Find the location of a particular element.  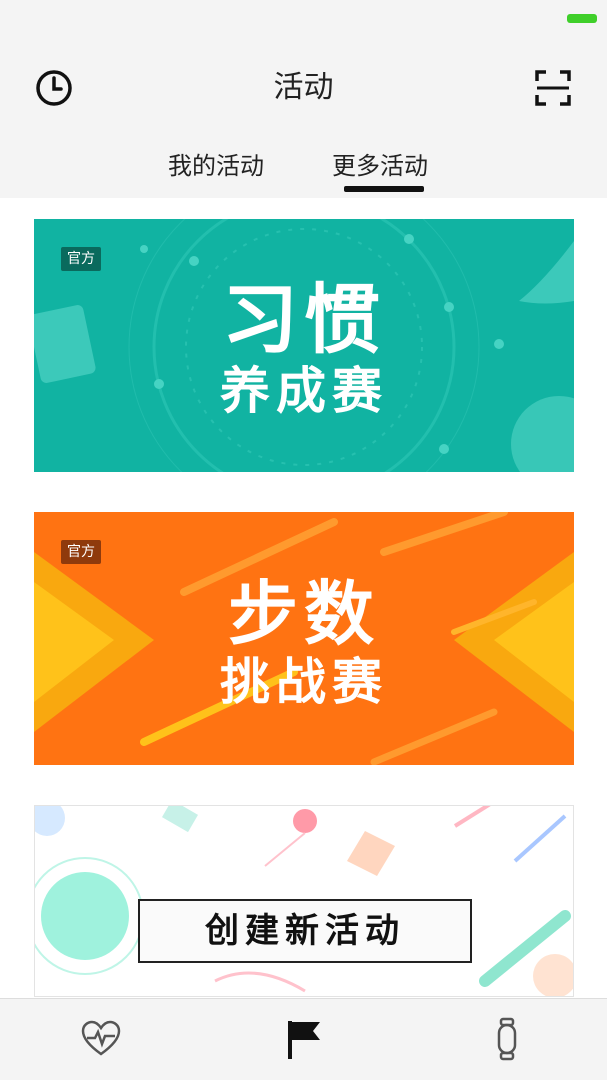

habit-subtitle: 养成赛 is located at coordinates (304, 391).